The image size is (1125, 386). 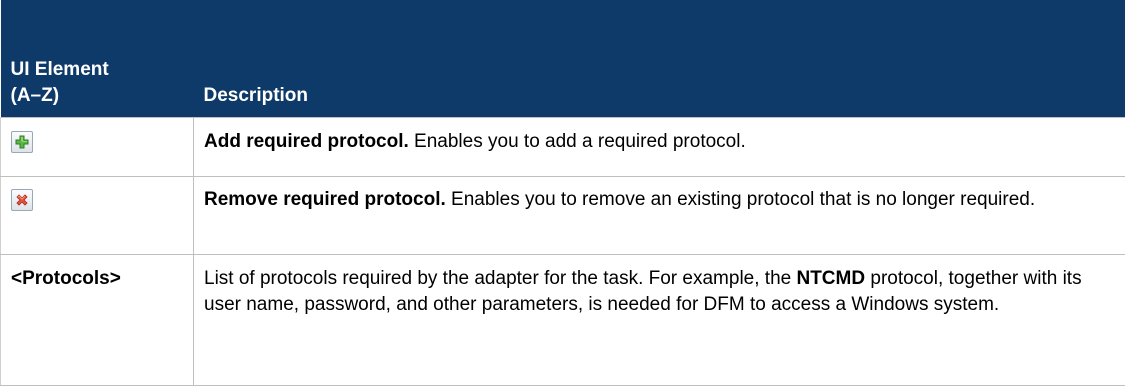 What do you see at coordinates (306, 141) in the screenshot?
I see `row-lead: Add required protocol.` at bounding box center [306, 141].